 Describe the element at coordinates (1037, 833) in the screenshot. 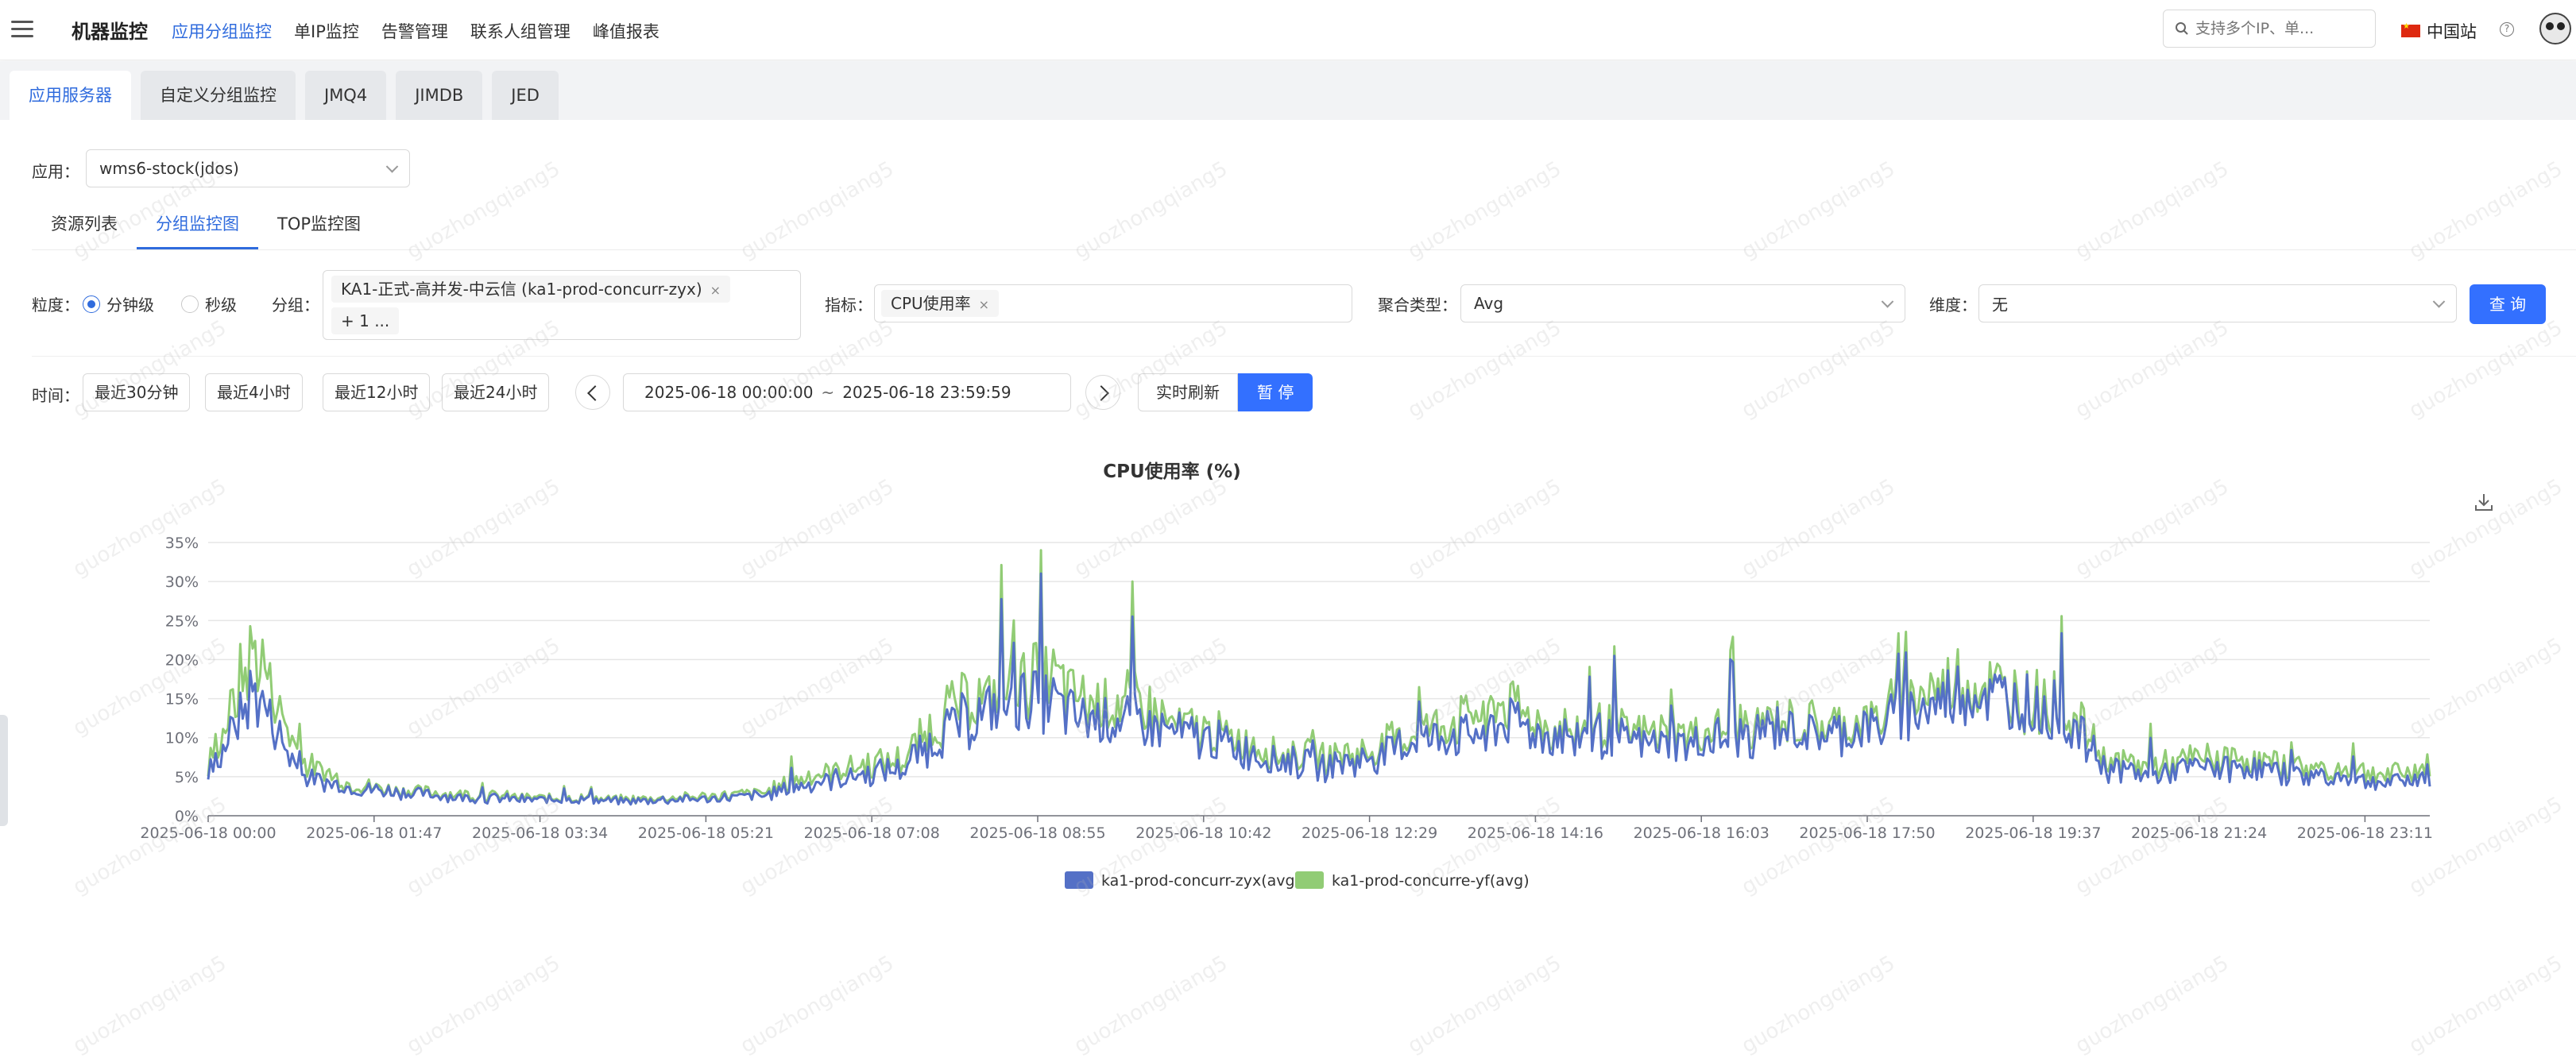

I see `x-tick-label: 2025-06-18 08:55` at that location.